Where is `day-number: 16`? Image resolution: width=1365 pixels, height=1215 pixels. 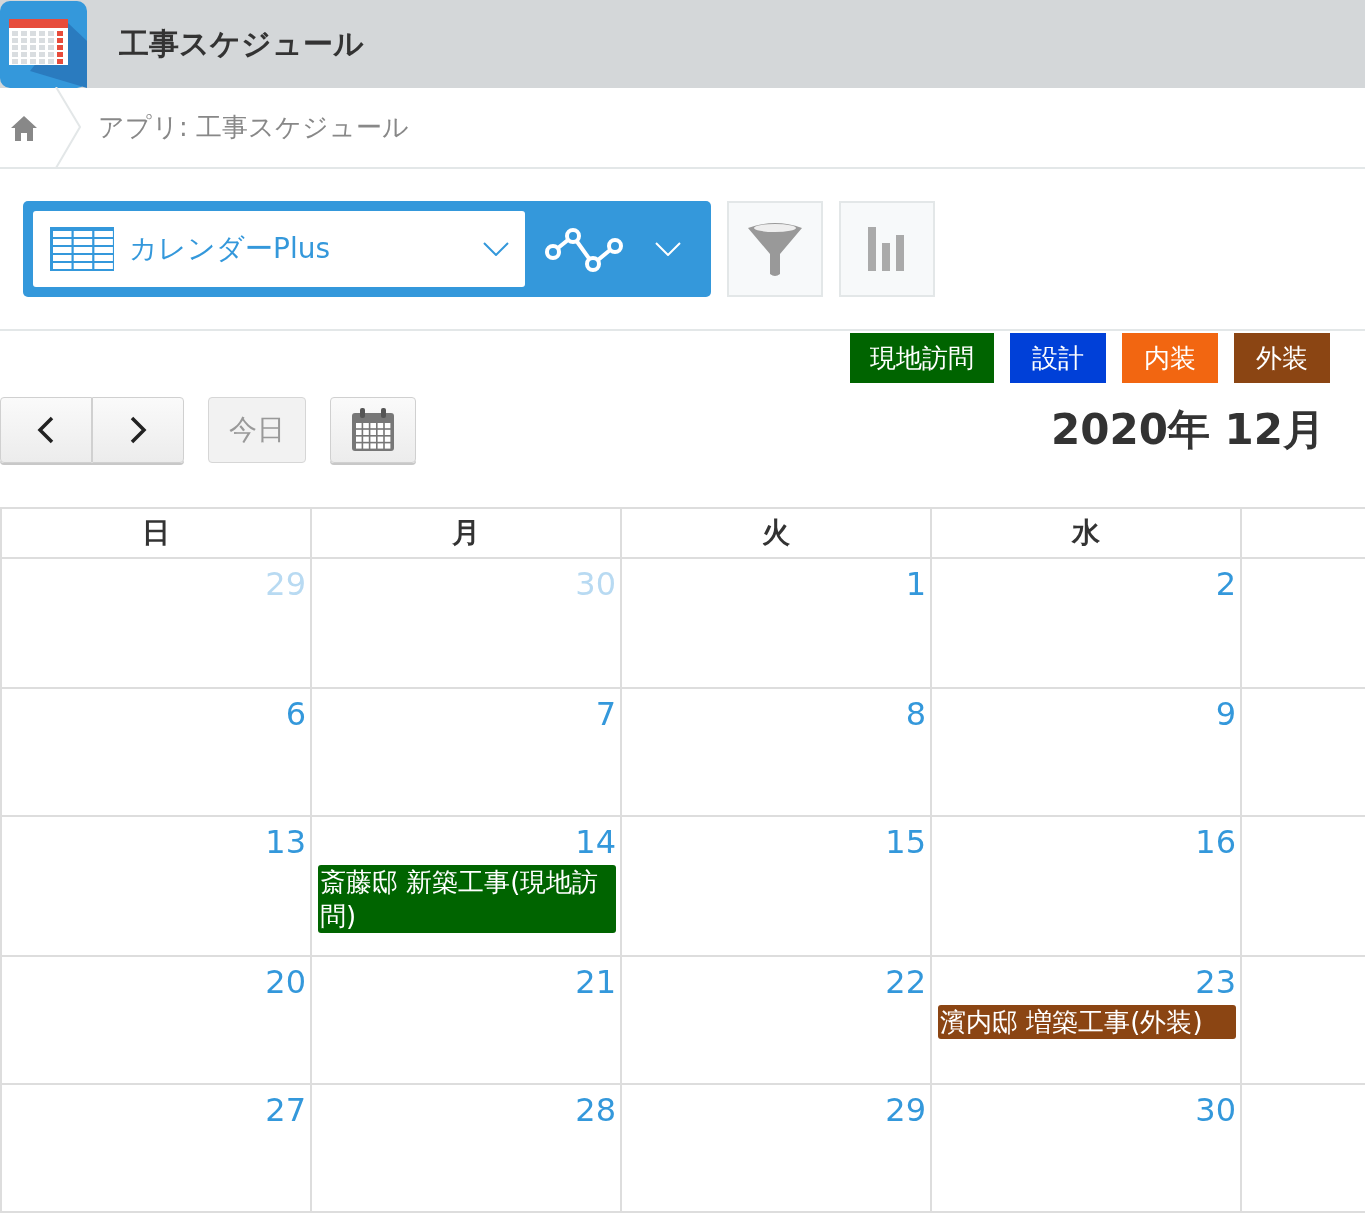
day-number: 16 is located at coordinates (1215, 842).